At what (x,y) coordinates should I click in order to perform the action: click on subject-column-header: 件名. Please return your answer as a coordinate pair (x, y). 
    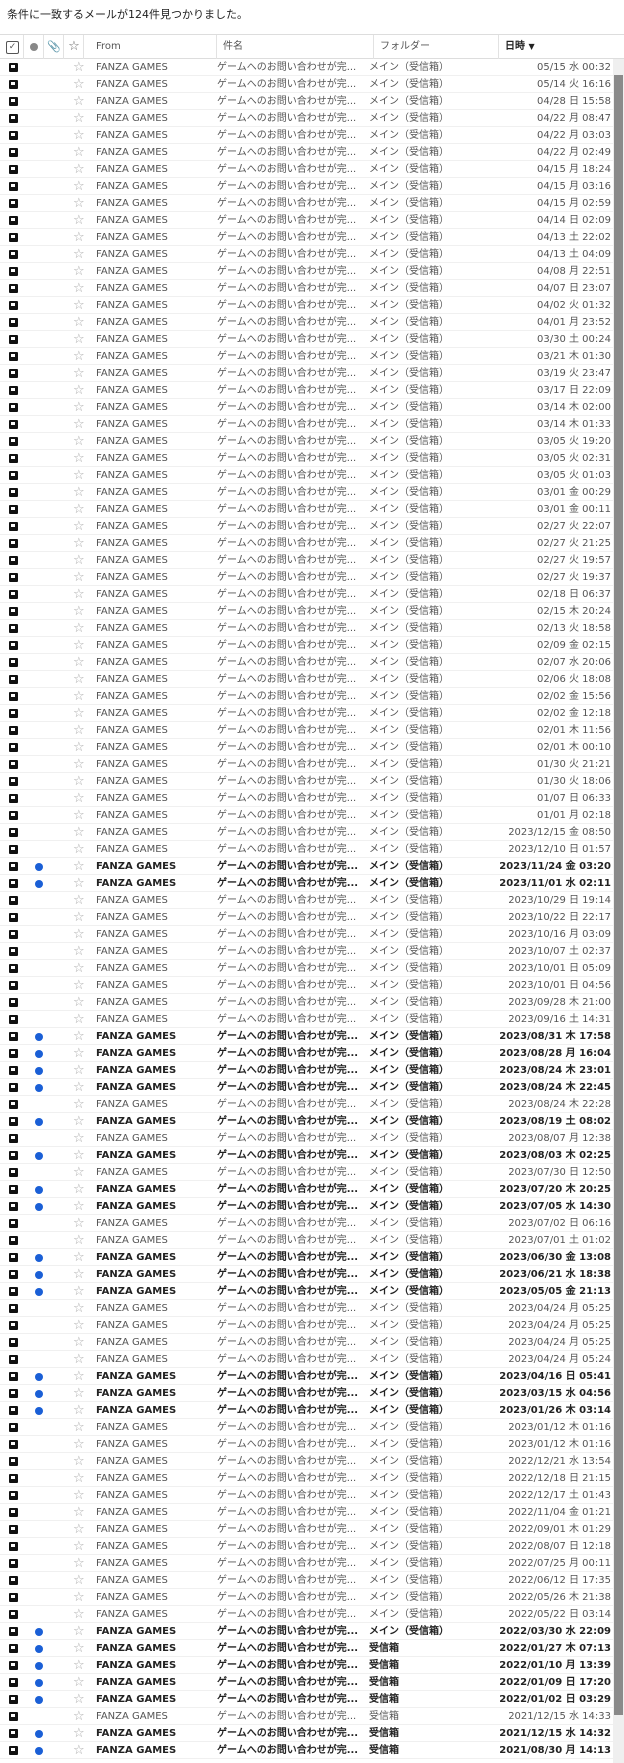
    Looking at the image, I should click on (295, 47).